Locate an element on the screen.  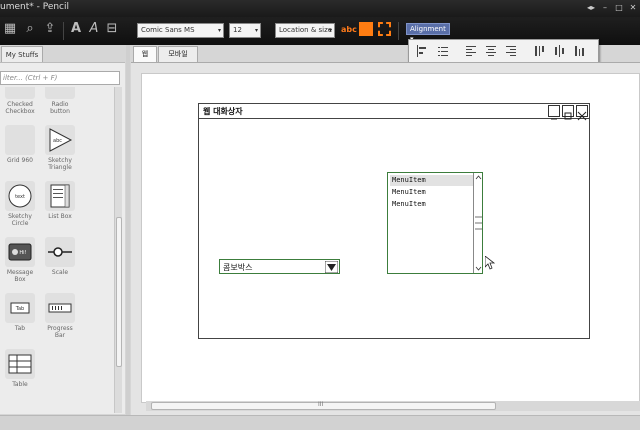
stencil-sketchy-triangle: abc Sketchy Triangle is located at coordinates (60, 148).